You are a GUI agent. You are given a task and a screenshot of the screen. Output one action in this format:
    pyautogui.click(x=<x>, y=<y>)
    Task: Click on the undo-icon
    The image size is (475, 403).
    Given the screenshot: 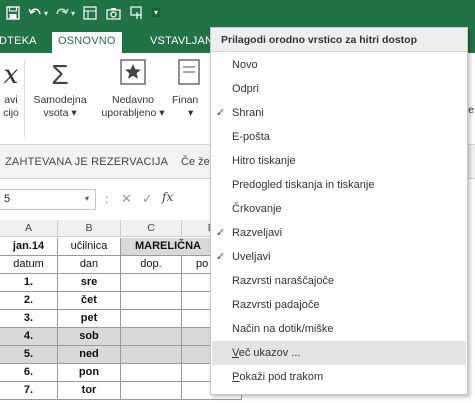 What is the action you would take?
    pyautogui.click(x=35, y=14)
    